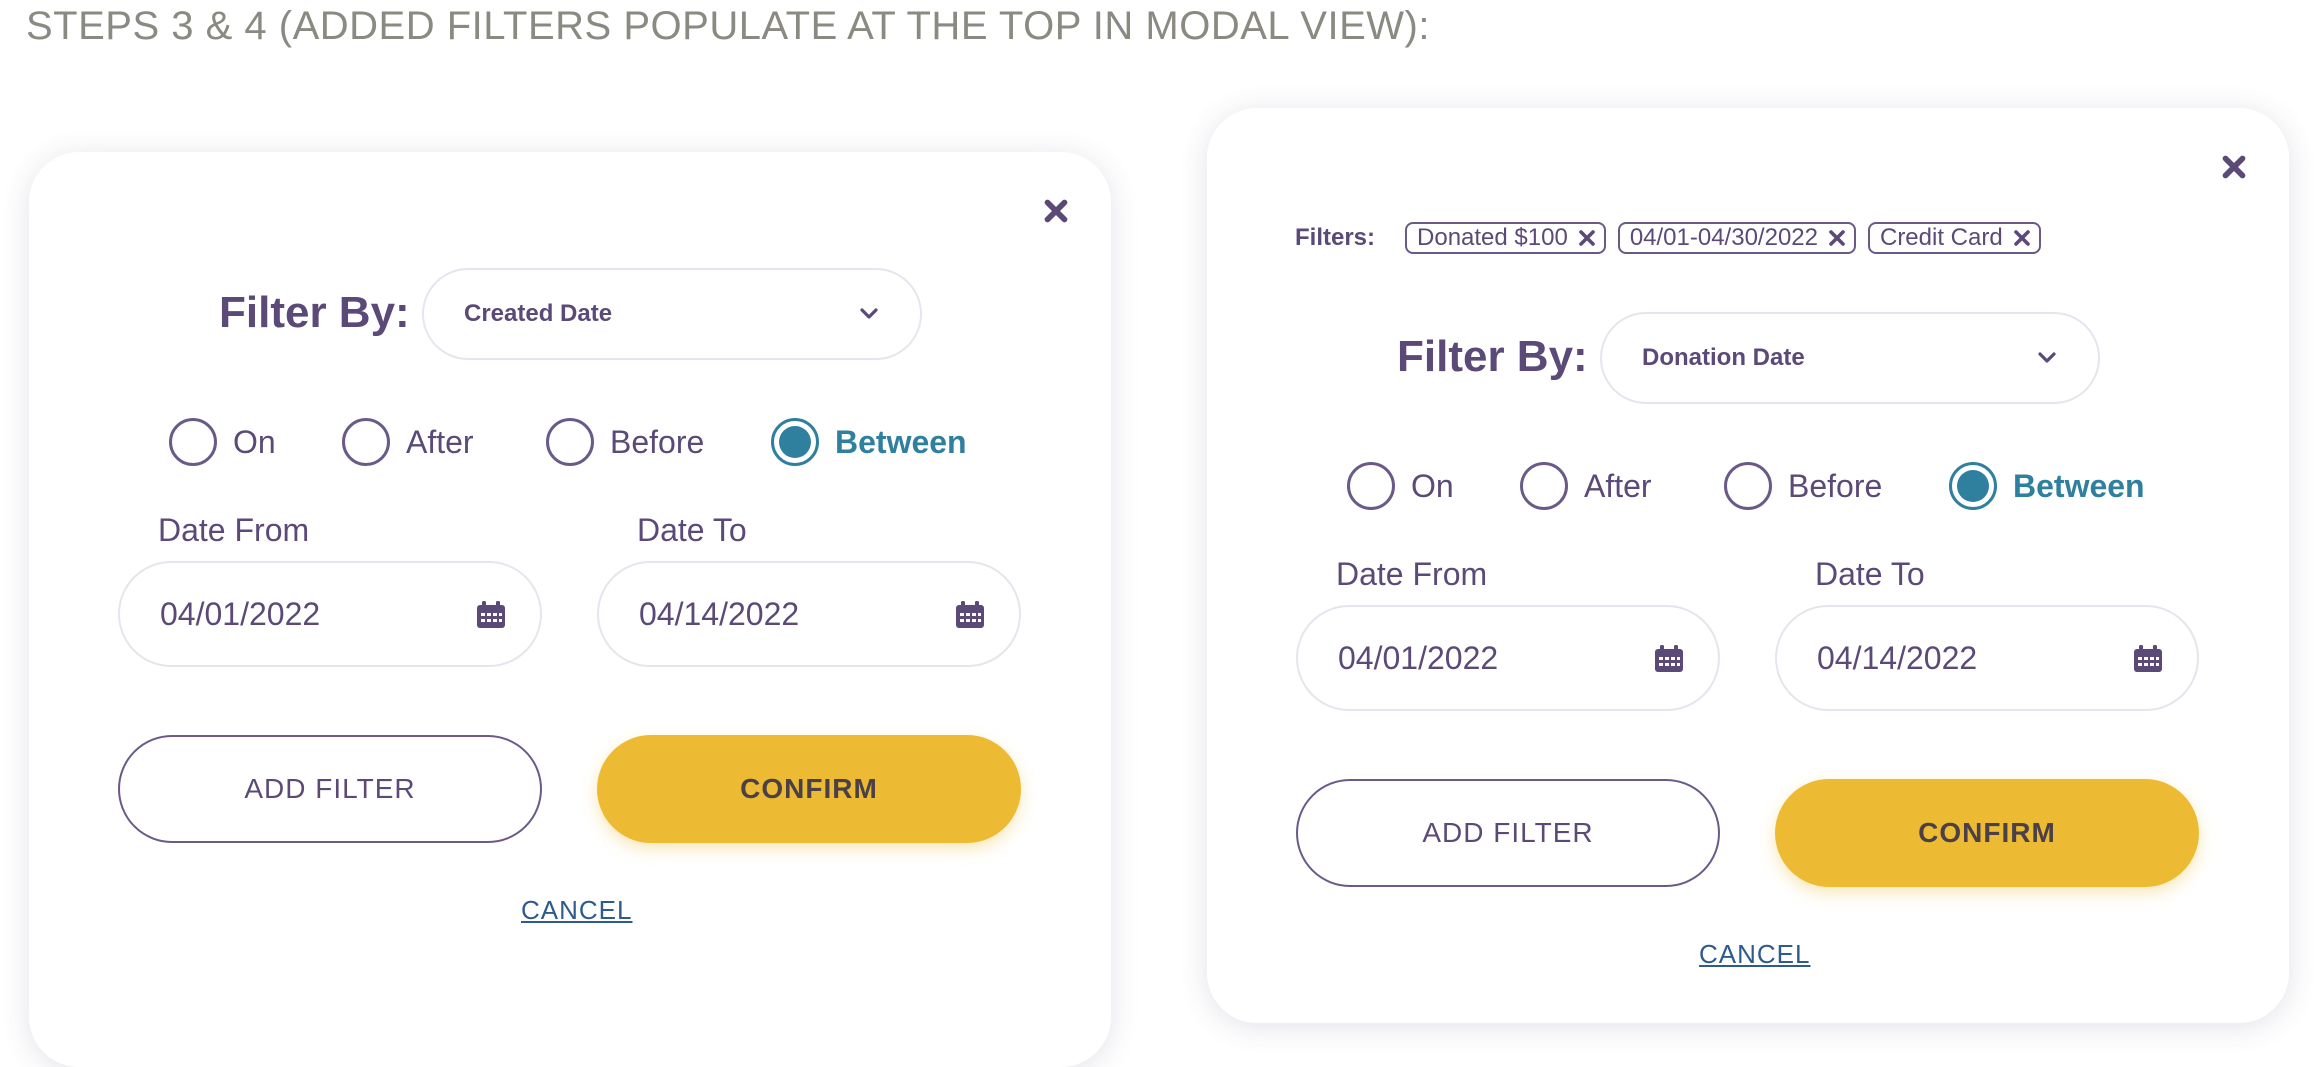  I want to click on filter-chip: Donated $100, so click(1505, 238).